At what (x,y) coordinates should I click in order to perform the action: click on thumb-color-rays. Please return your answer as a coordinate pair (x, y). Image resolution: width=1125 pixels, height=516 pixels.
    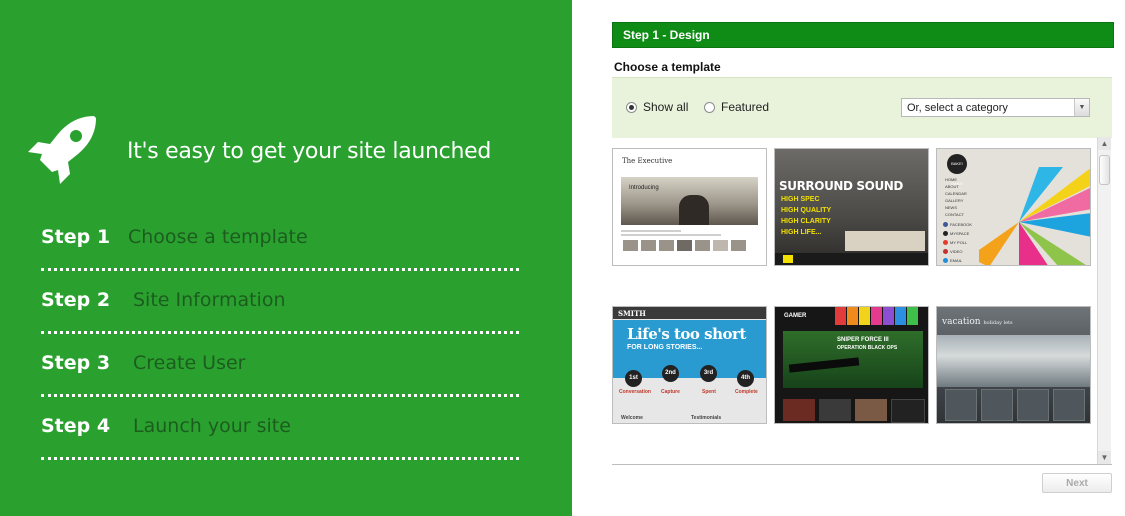
    Looking at the image, I should click on (1034, 216).